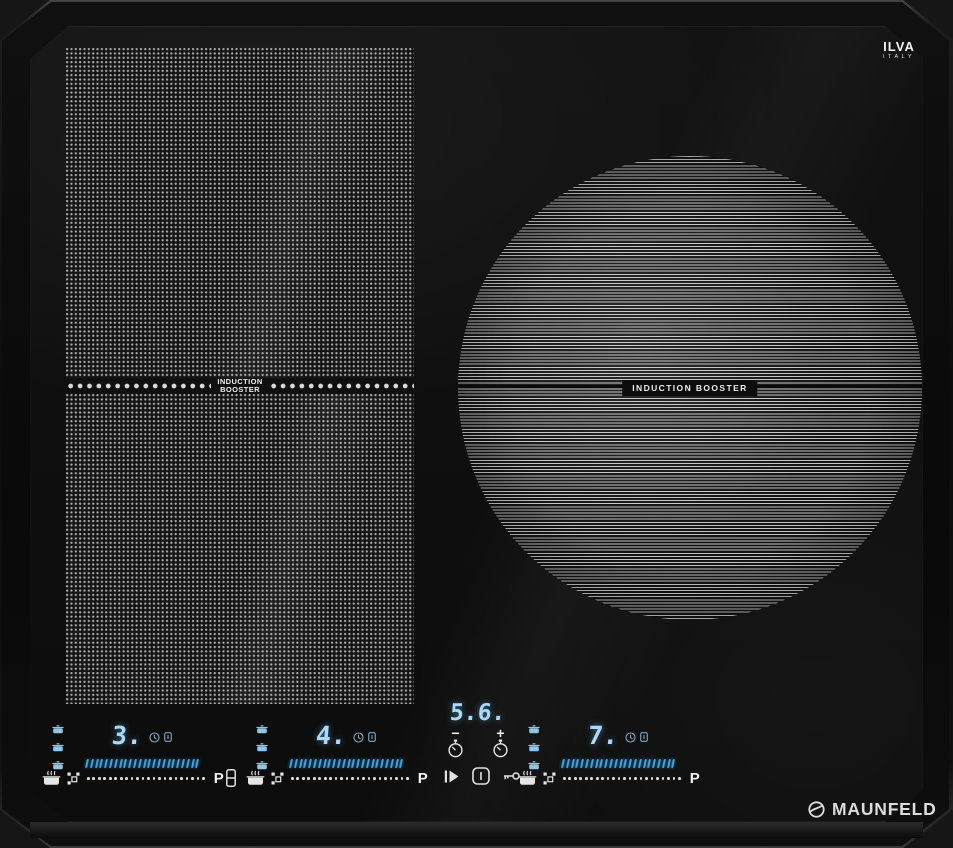 This screenshot has width=953, height=848. What do you see at coordinates (139, 386) in the screenshot?
I see `divider-dots-left` at bounding box center [139, 386].